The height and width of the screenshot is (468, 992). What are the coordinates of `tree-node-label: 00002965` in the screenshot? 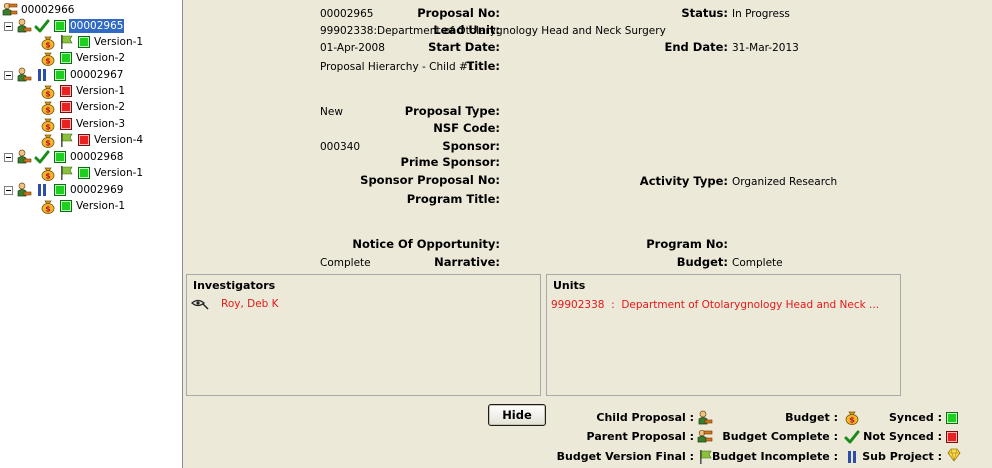 It's located at (97, 26).